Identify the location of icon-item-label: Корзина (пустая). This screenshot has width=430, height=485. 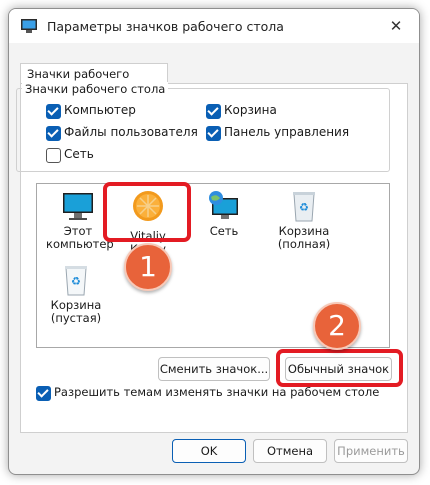
(76, 311).